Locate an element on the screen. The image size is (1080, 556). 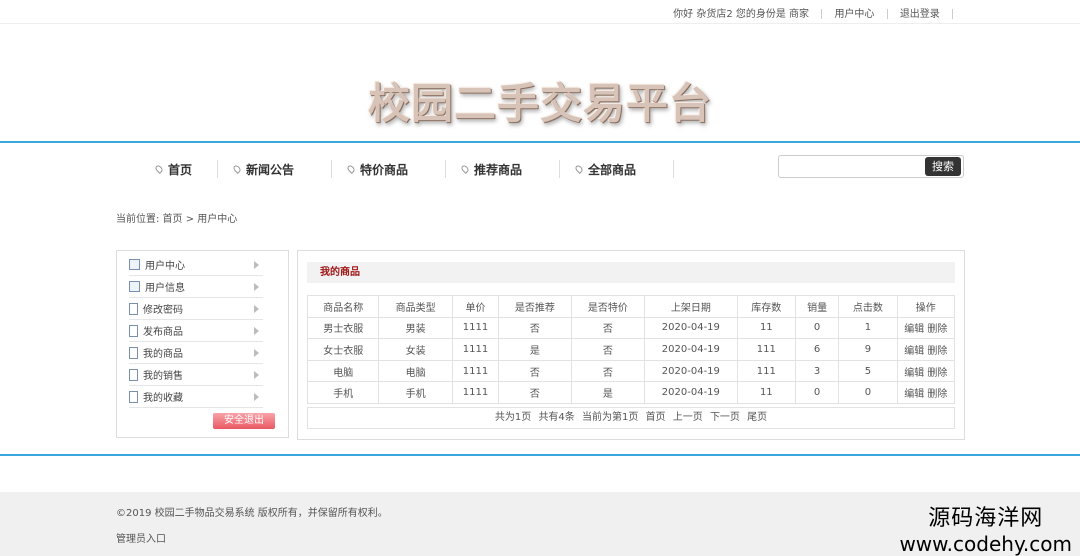
sidebar-item-label: 用户信息 is located at coordinates (165, 288).